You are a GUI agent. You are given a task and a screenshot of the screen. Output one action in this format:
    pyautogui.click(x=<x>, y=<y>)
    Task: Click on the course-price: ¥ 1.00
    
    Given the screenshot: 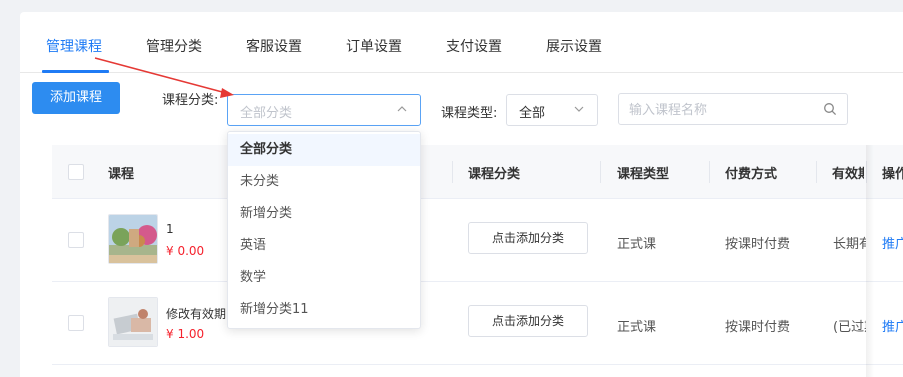 What is the action you would take?
    pyautogui.click(x=185, y=334)
    